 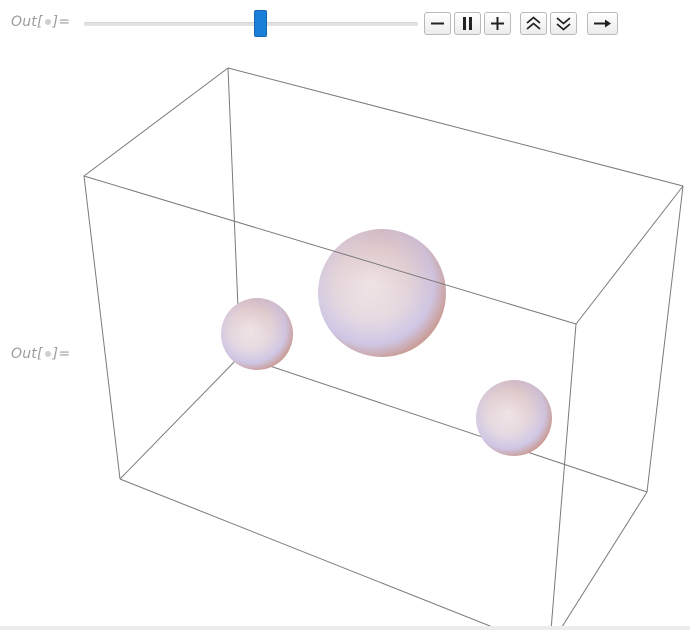 I want to click on sphere-center, so click(x=382, y=293).